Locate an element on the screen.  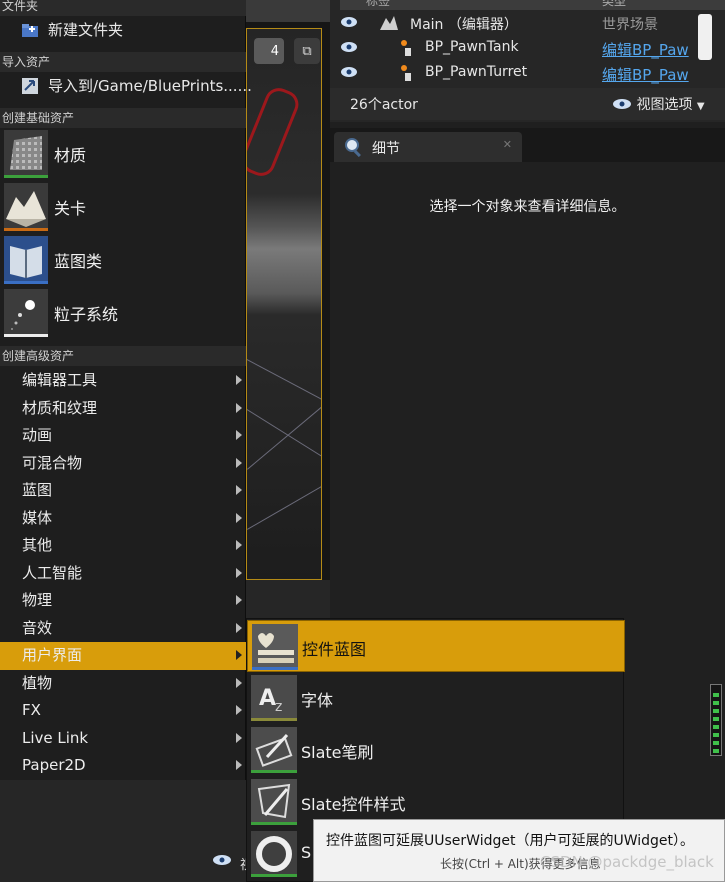
menu-item-label: 蓝图 is located at coordinates (37, 490).